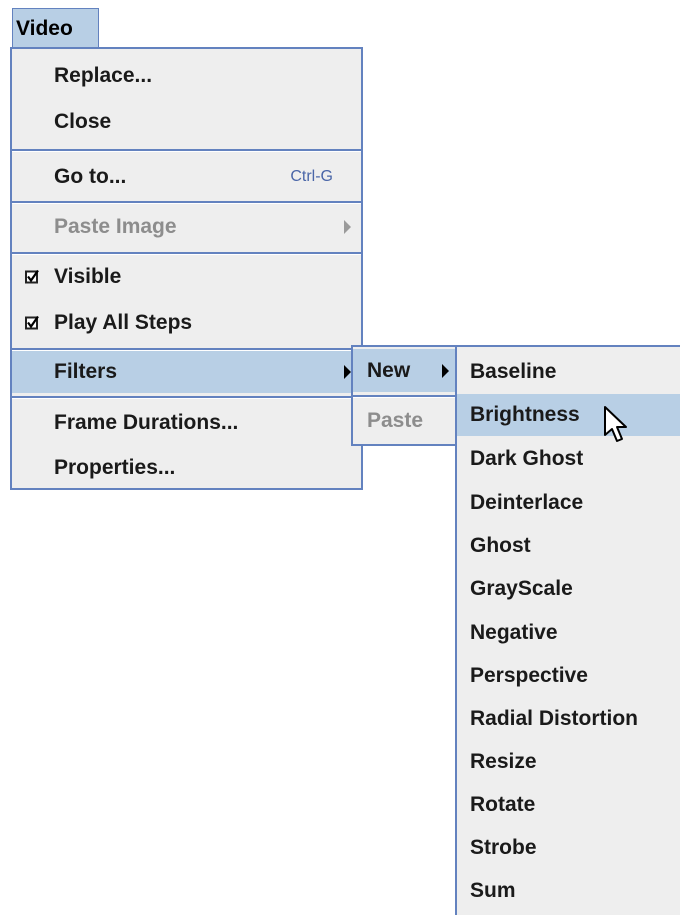 This screenshot has width=680, height=915. I want to click on filter-item-deinterlace: Deinterlace, so click(568, 502).